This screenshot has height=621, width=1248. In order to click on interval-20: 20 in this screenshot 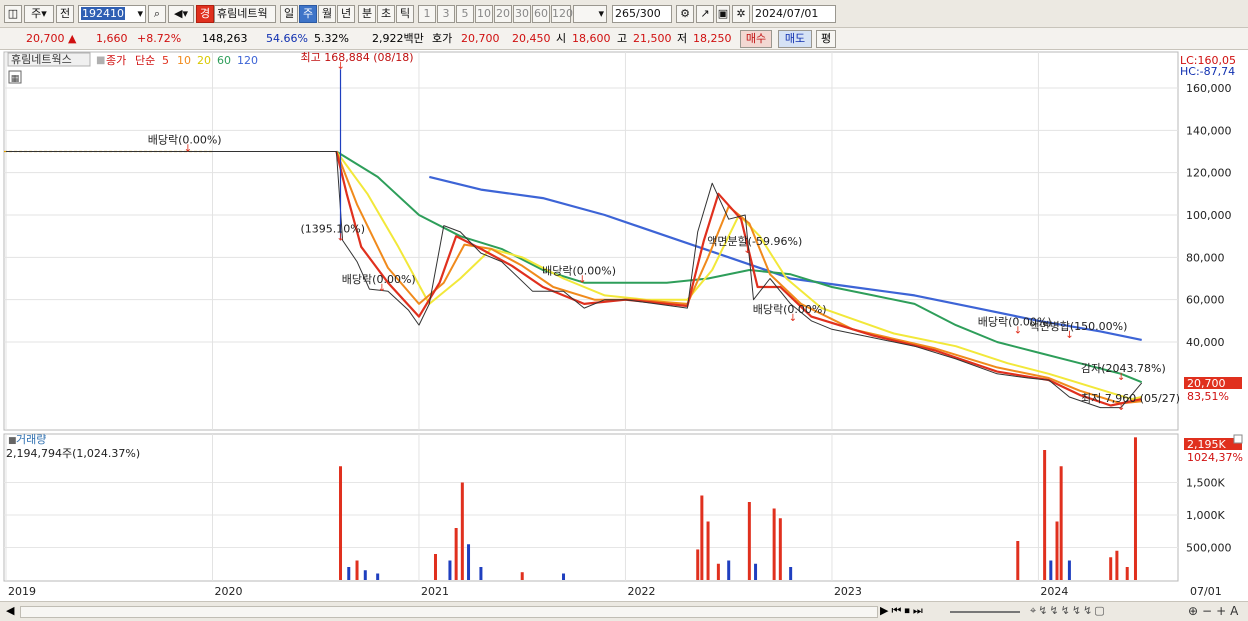, I will do `click(503, 14)`.